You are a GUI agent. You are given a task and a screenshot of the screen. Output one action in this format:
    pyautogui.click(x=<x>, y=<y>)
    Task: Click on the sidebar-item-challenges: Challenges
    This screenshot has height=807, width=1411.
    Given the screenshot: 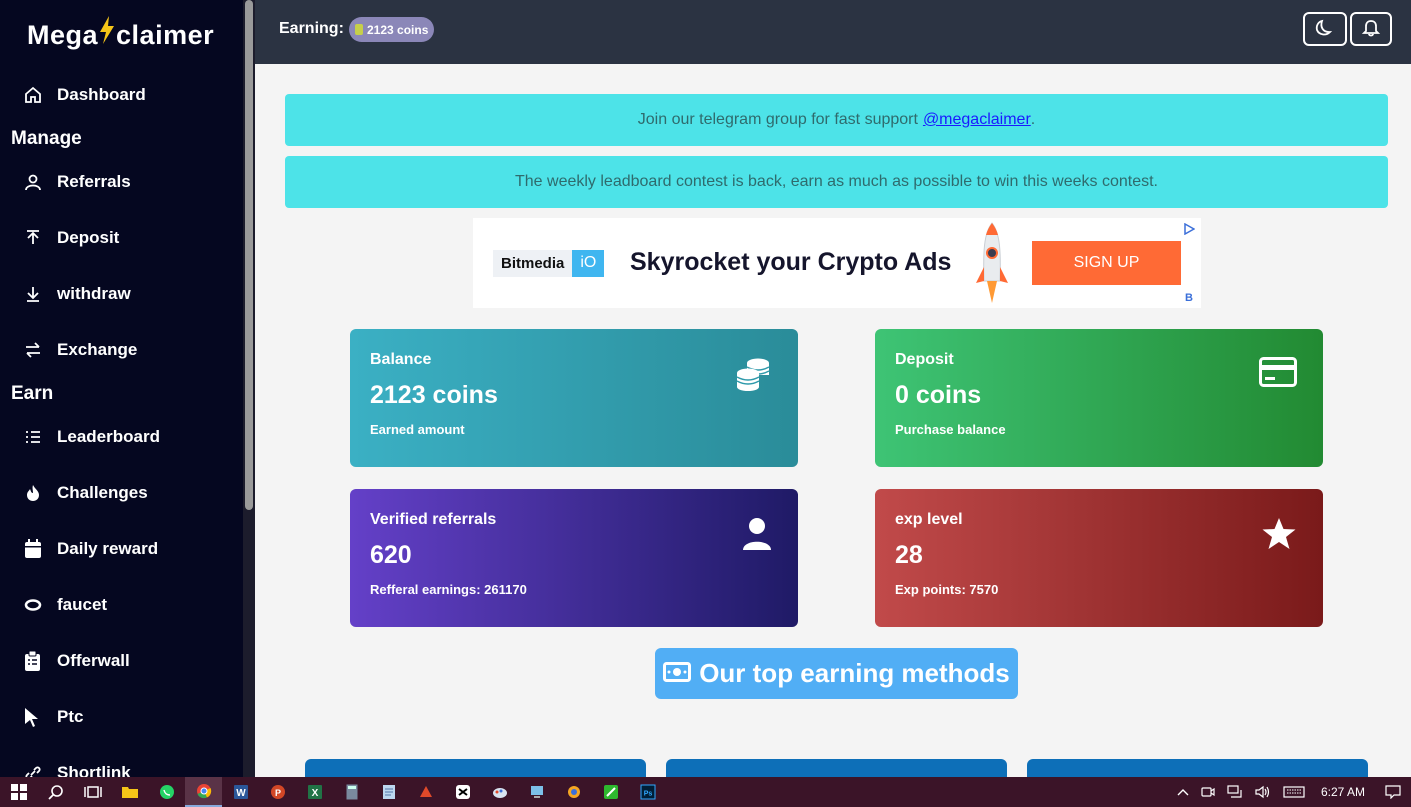 What is the action you would take?
    pyautogui.click(x=86, y=493)
    